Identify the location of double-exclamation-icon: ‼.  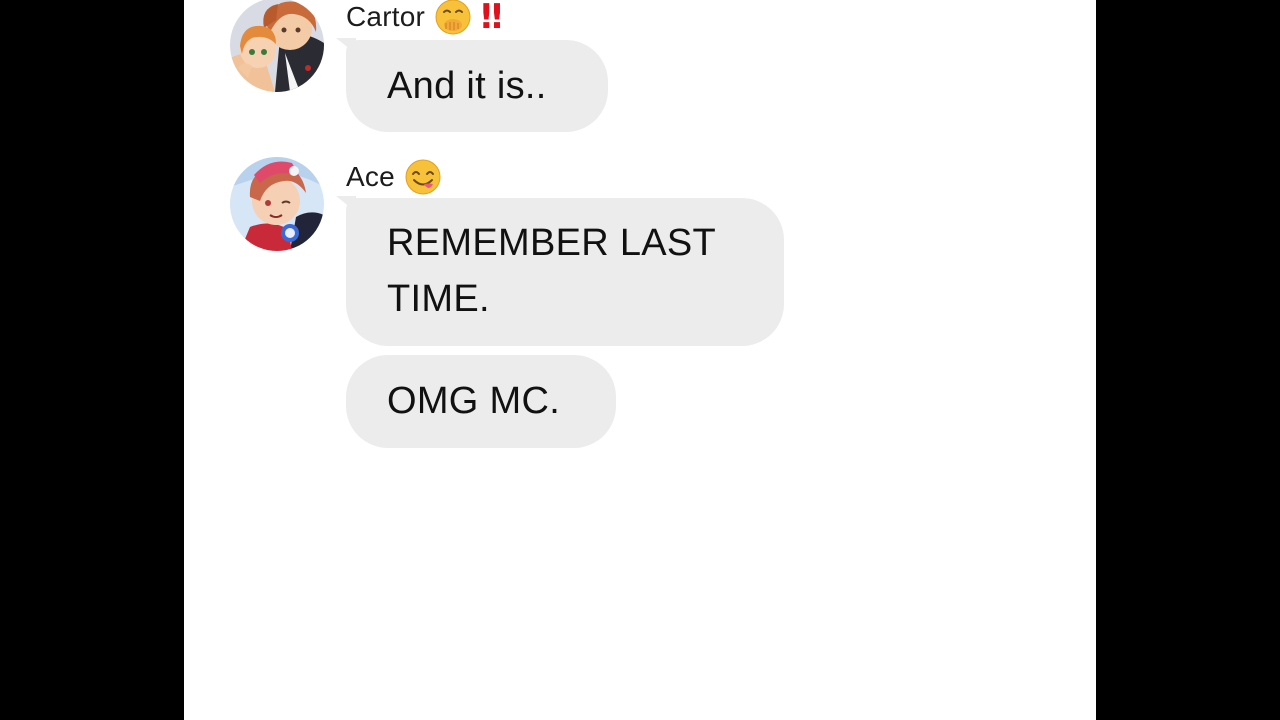
(491, 18).